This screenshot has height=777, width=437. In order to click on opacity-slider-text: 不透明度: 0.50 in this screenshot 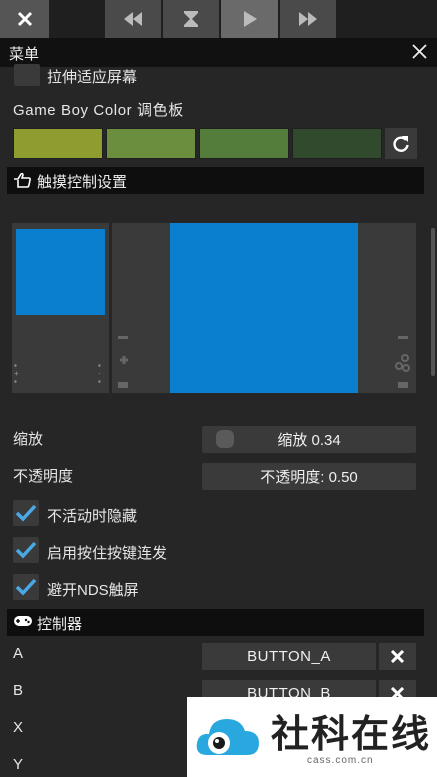, I will do `click(309, 477)`.